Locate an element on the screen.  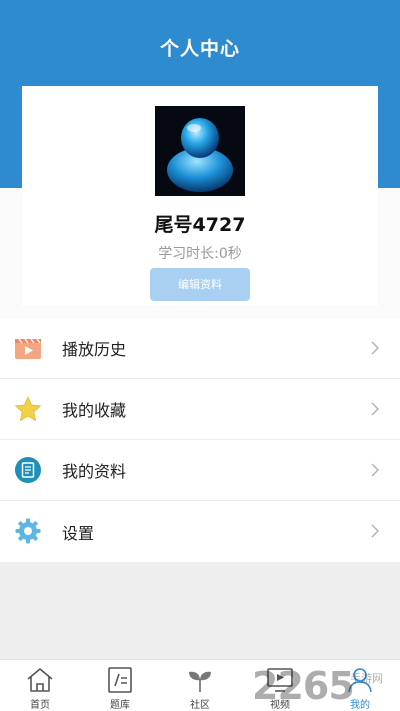
tab-community: 社区 is located at coordinates (200, 685).